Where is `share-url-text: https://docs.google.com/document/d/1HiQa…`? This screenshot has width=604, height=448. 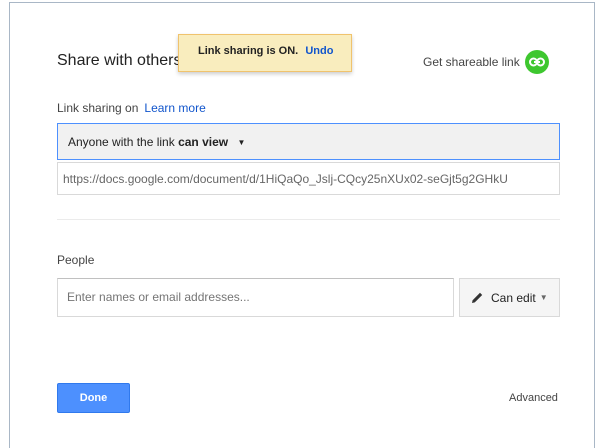
share-url-text: https://docs.google.com/document/d/1HiQa… is located at coordinates (285, 179).